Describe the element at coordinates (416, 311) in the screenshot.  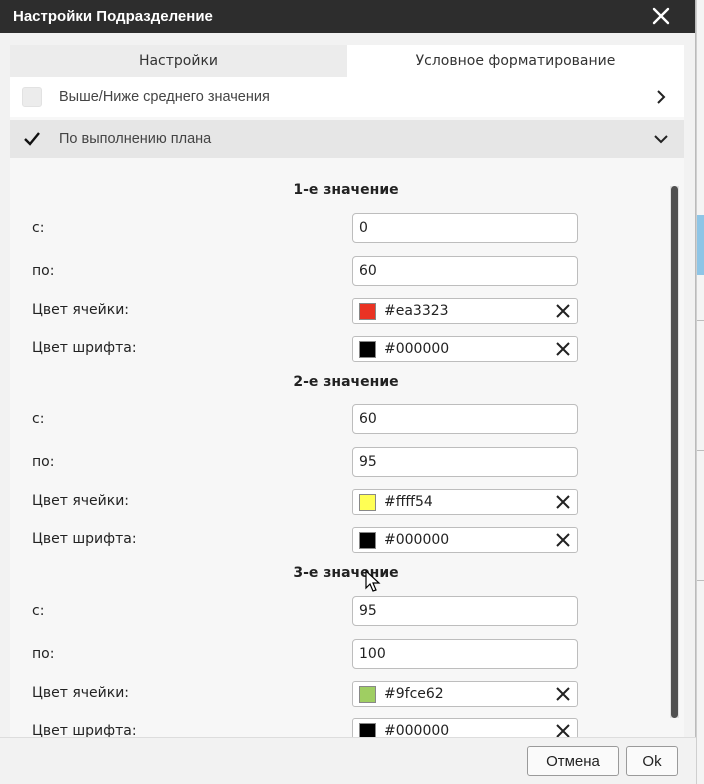
I see `color-hex-value: #ea3323` at that location.